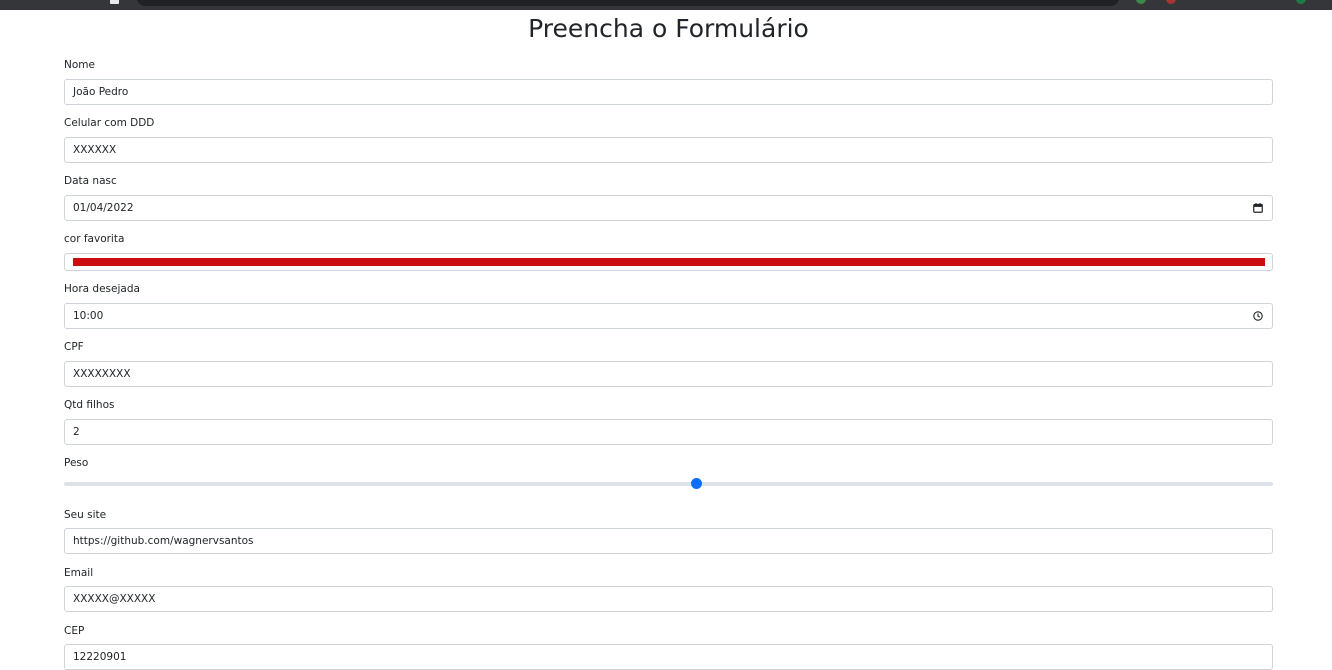  What do you see at coordinates (79, 573) in the screenshot?
I see `email-label: Email` at bounding box center [79, 573].